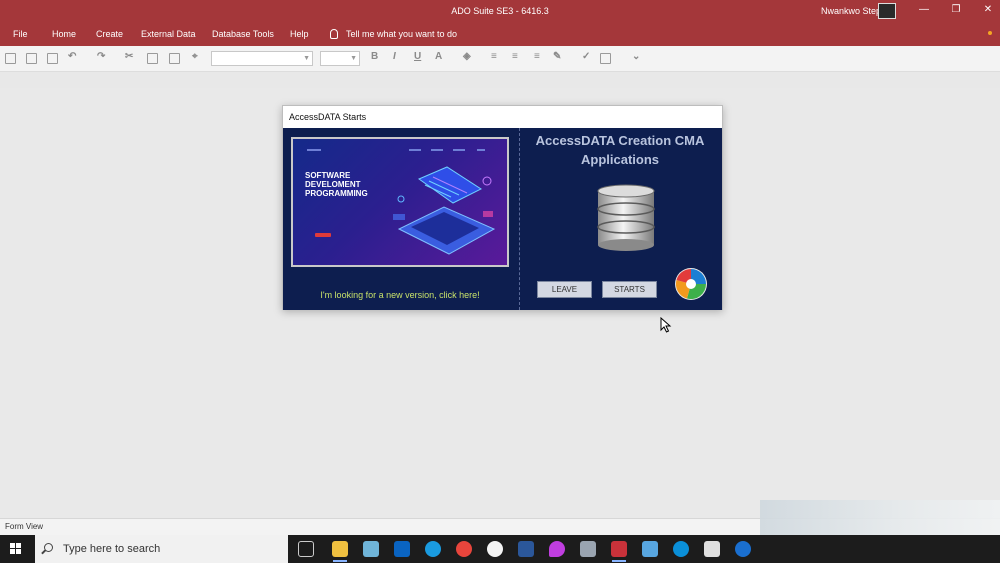  I want to click on save-icon, so click(10, 58).